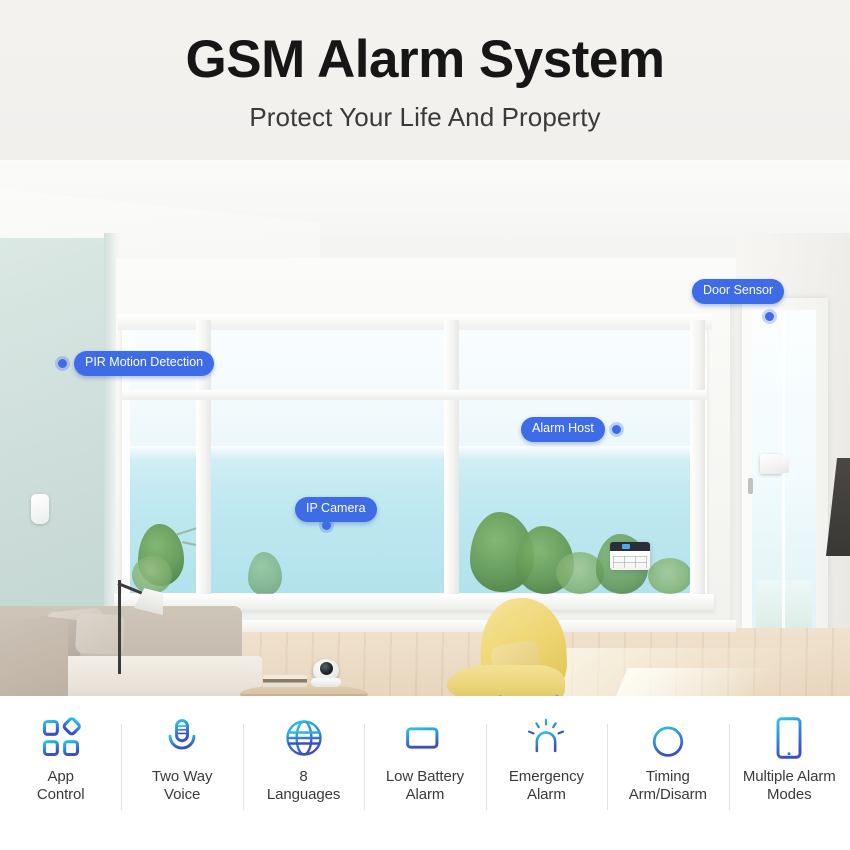  What do you see at coordinates (415, 453) in the screenshot?
I see `ocean-horizon-glare` at bounding box center [415, 453].